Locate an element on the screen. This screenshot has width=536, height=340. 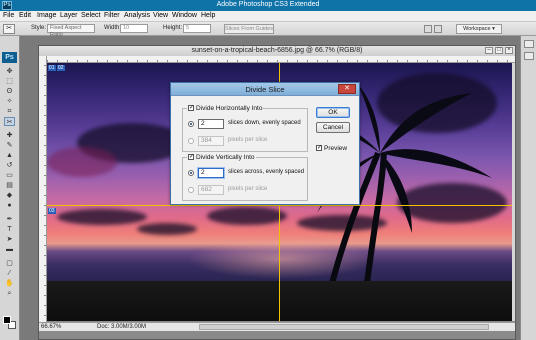
status-bar: 66.67% Doc: 3.00M/3.00M is located at coordinates (277, 326).